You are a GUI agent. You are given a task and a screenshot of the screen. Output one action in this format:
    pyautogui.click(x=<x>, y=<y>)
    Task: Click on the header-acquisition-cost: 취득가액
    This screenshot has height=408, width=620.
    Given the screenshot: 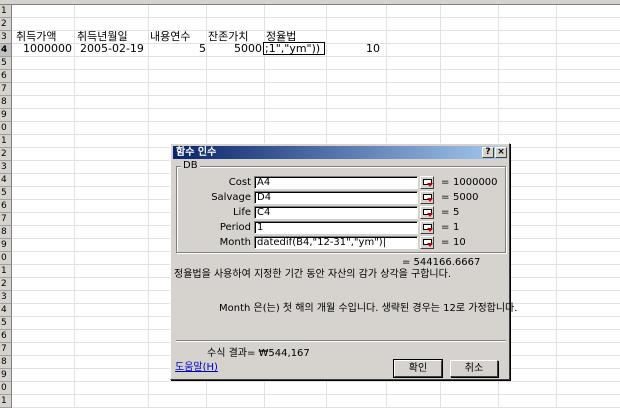 What is the action you would take?
    pyautogui.click(x=44, y=37)
    